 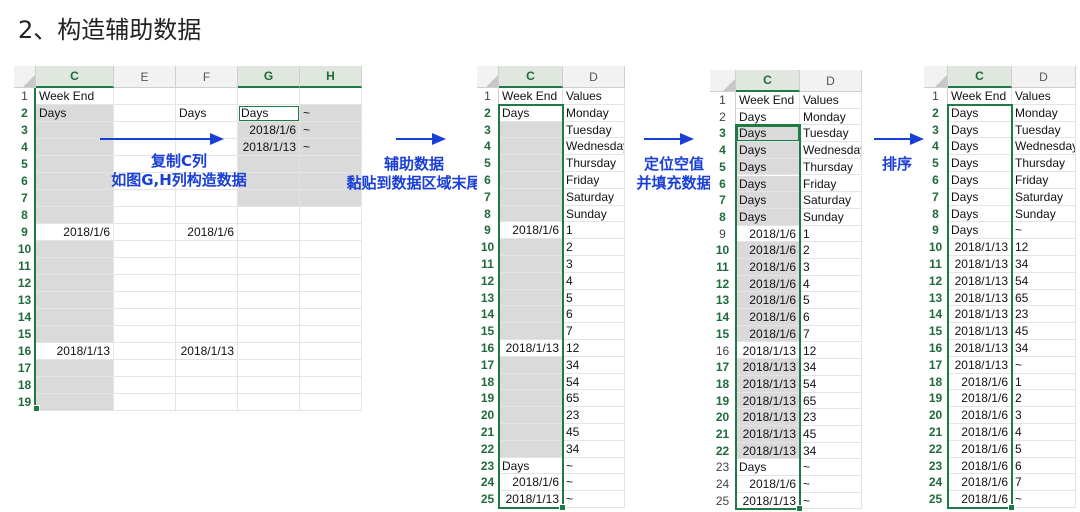 What do you see at coordinates (145, 283) in the screenshot?
I see `cell-e12` at bounding box center [145, 283].